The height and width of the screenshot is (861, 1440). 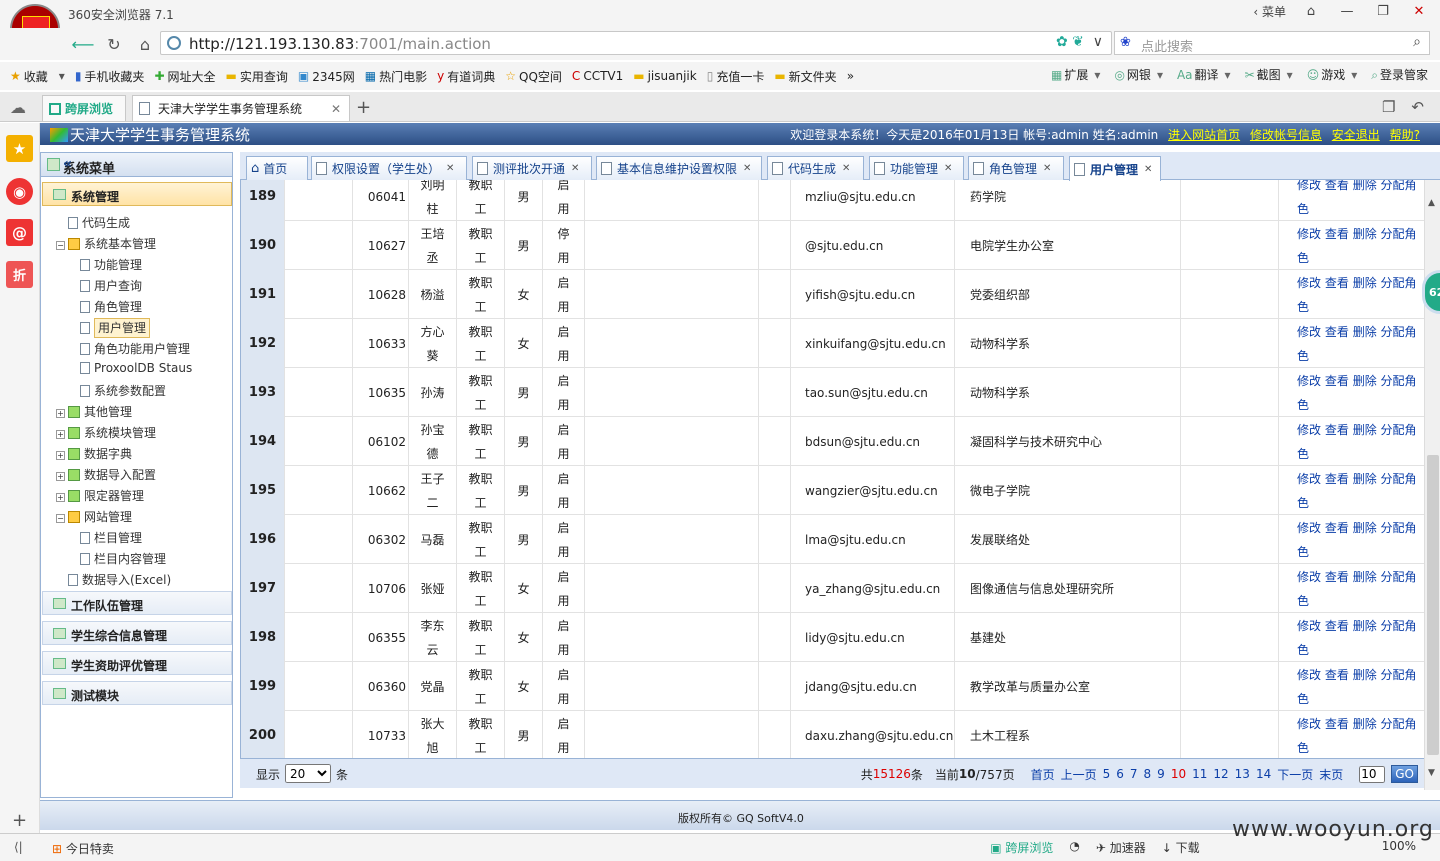 I want to click on bookmark-item: y 有道词典, so click(x=466, y=76).